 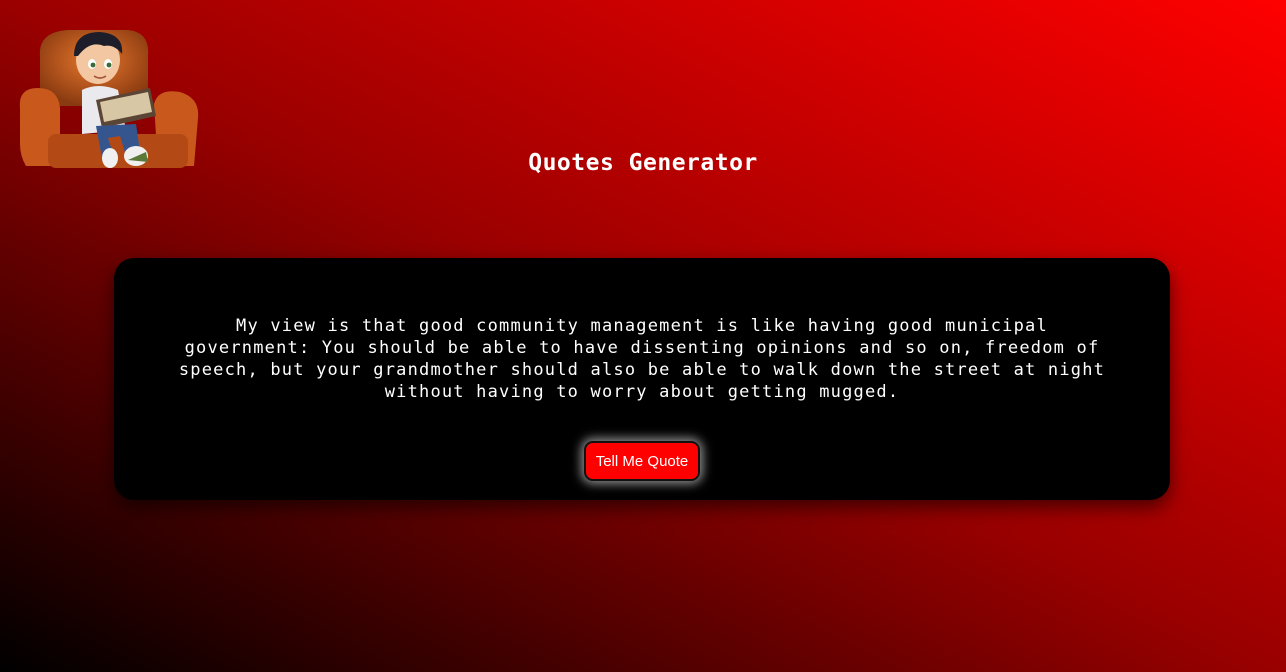 I want to click on boy-reading-in-armchair-icon, so click(x=109, y=99).